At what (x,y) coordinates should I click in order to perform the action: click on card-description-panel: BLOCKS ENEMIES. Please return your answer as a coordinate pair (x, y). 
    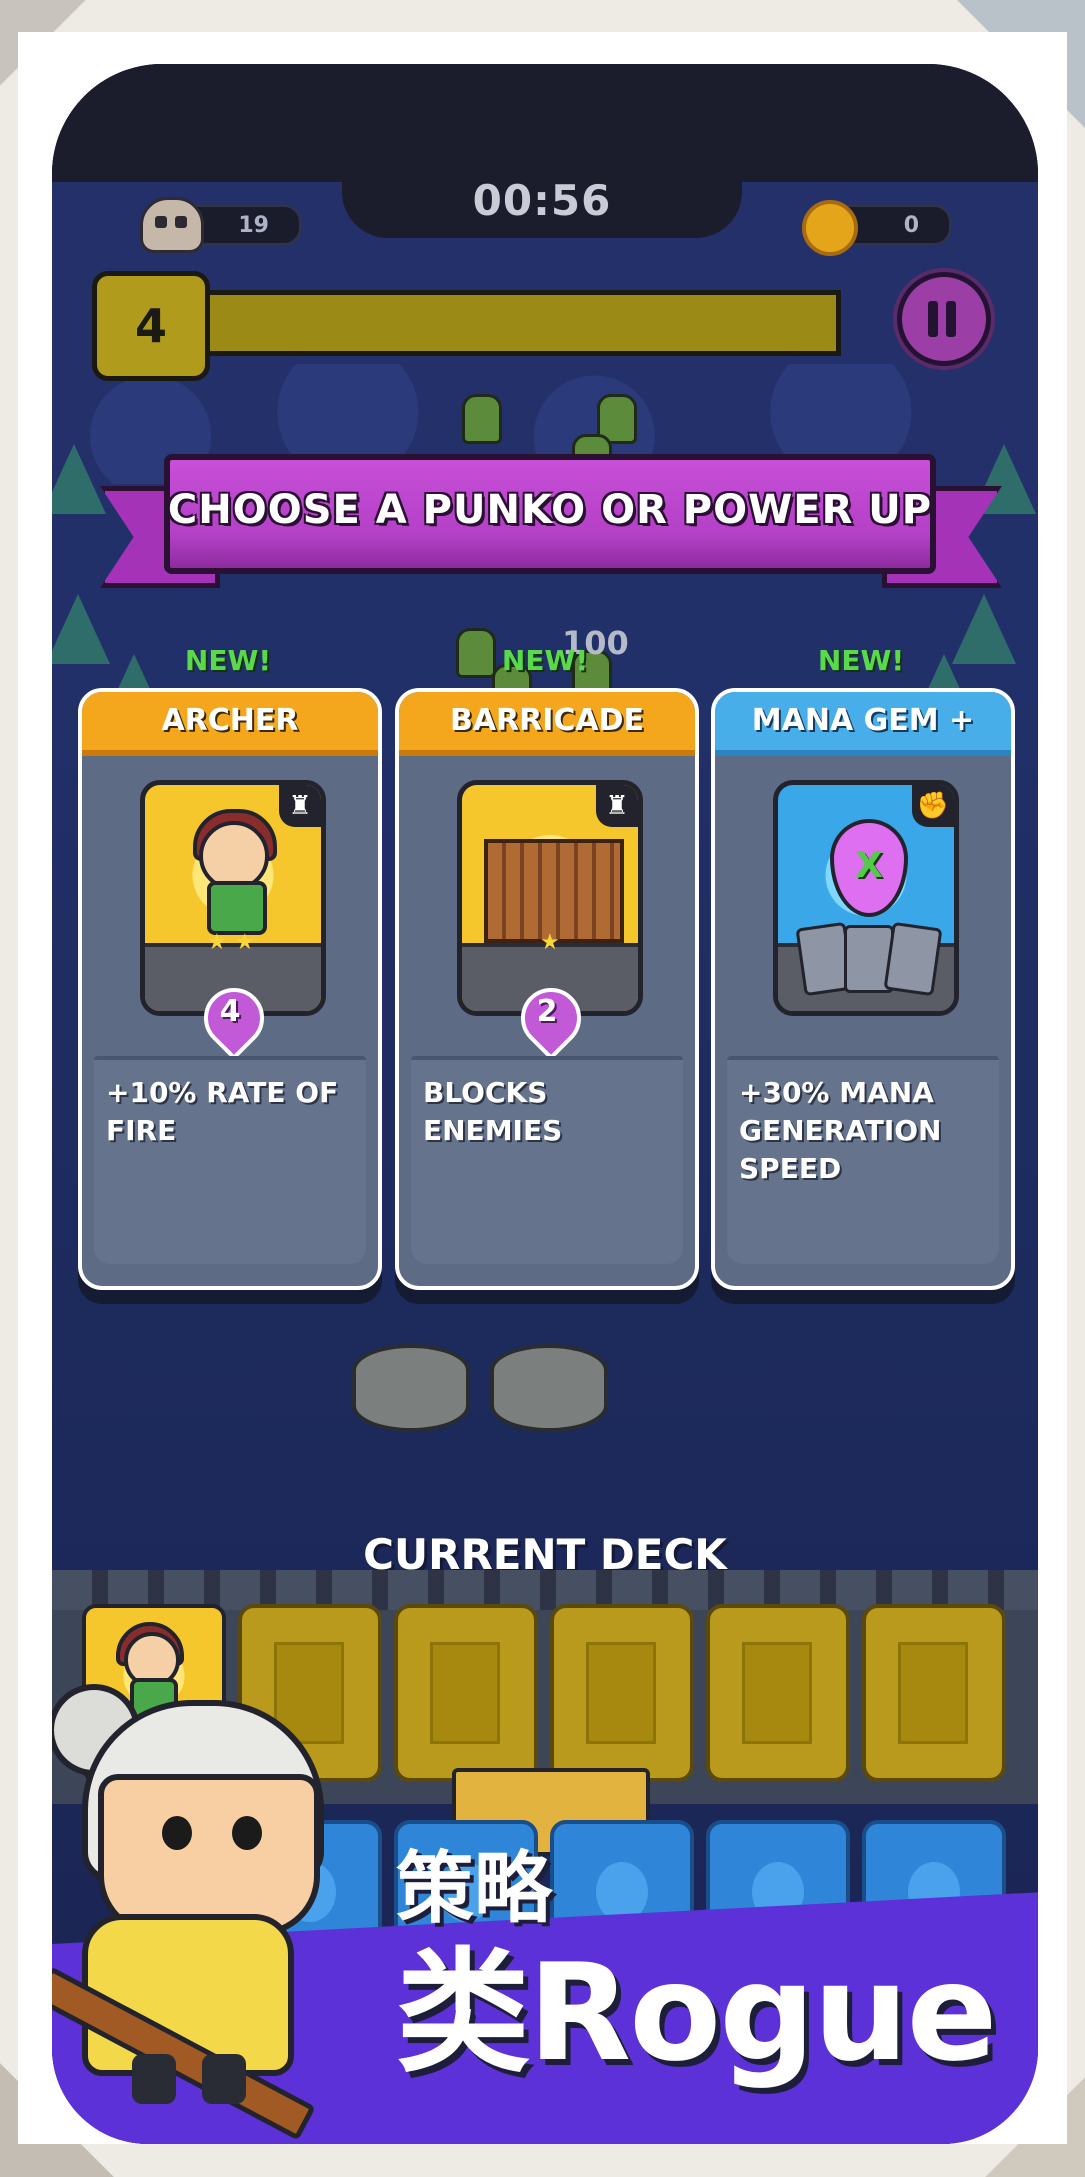
    Looking at the image, I should click on (547, 1160).